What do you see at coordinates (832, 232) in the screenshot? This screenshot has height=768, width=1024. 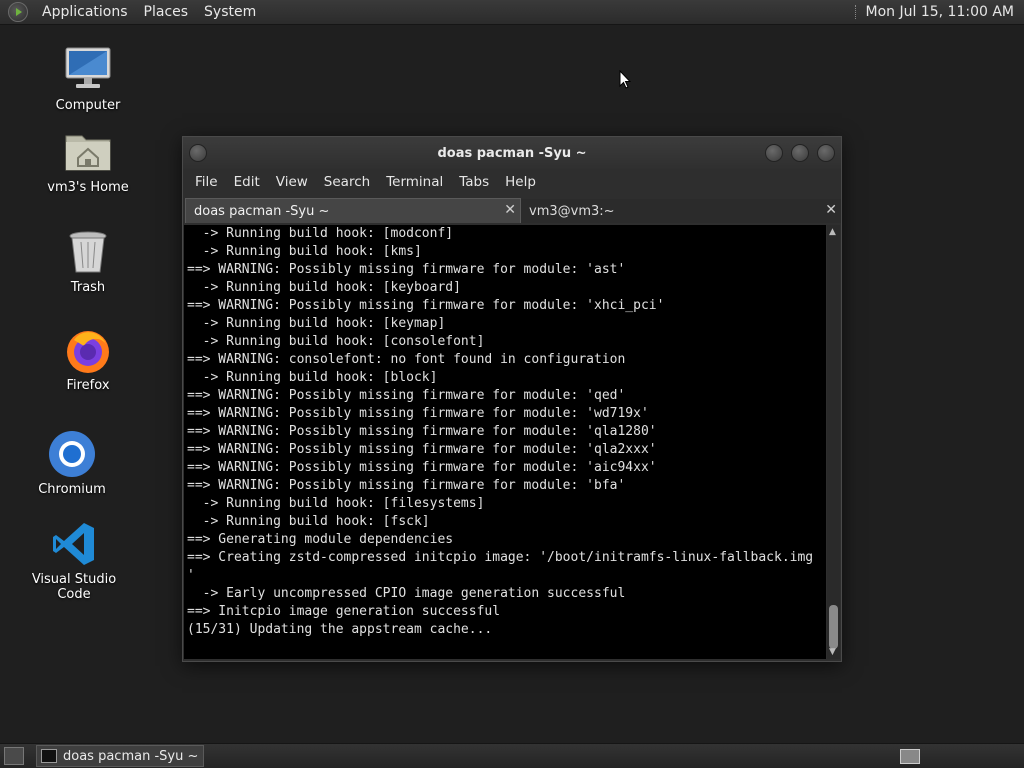 I see `scroll-up-arrow-icon: ▲` at bounding box center [832, 232].